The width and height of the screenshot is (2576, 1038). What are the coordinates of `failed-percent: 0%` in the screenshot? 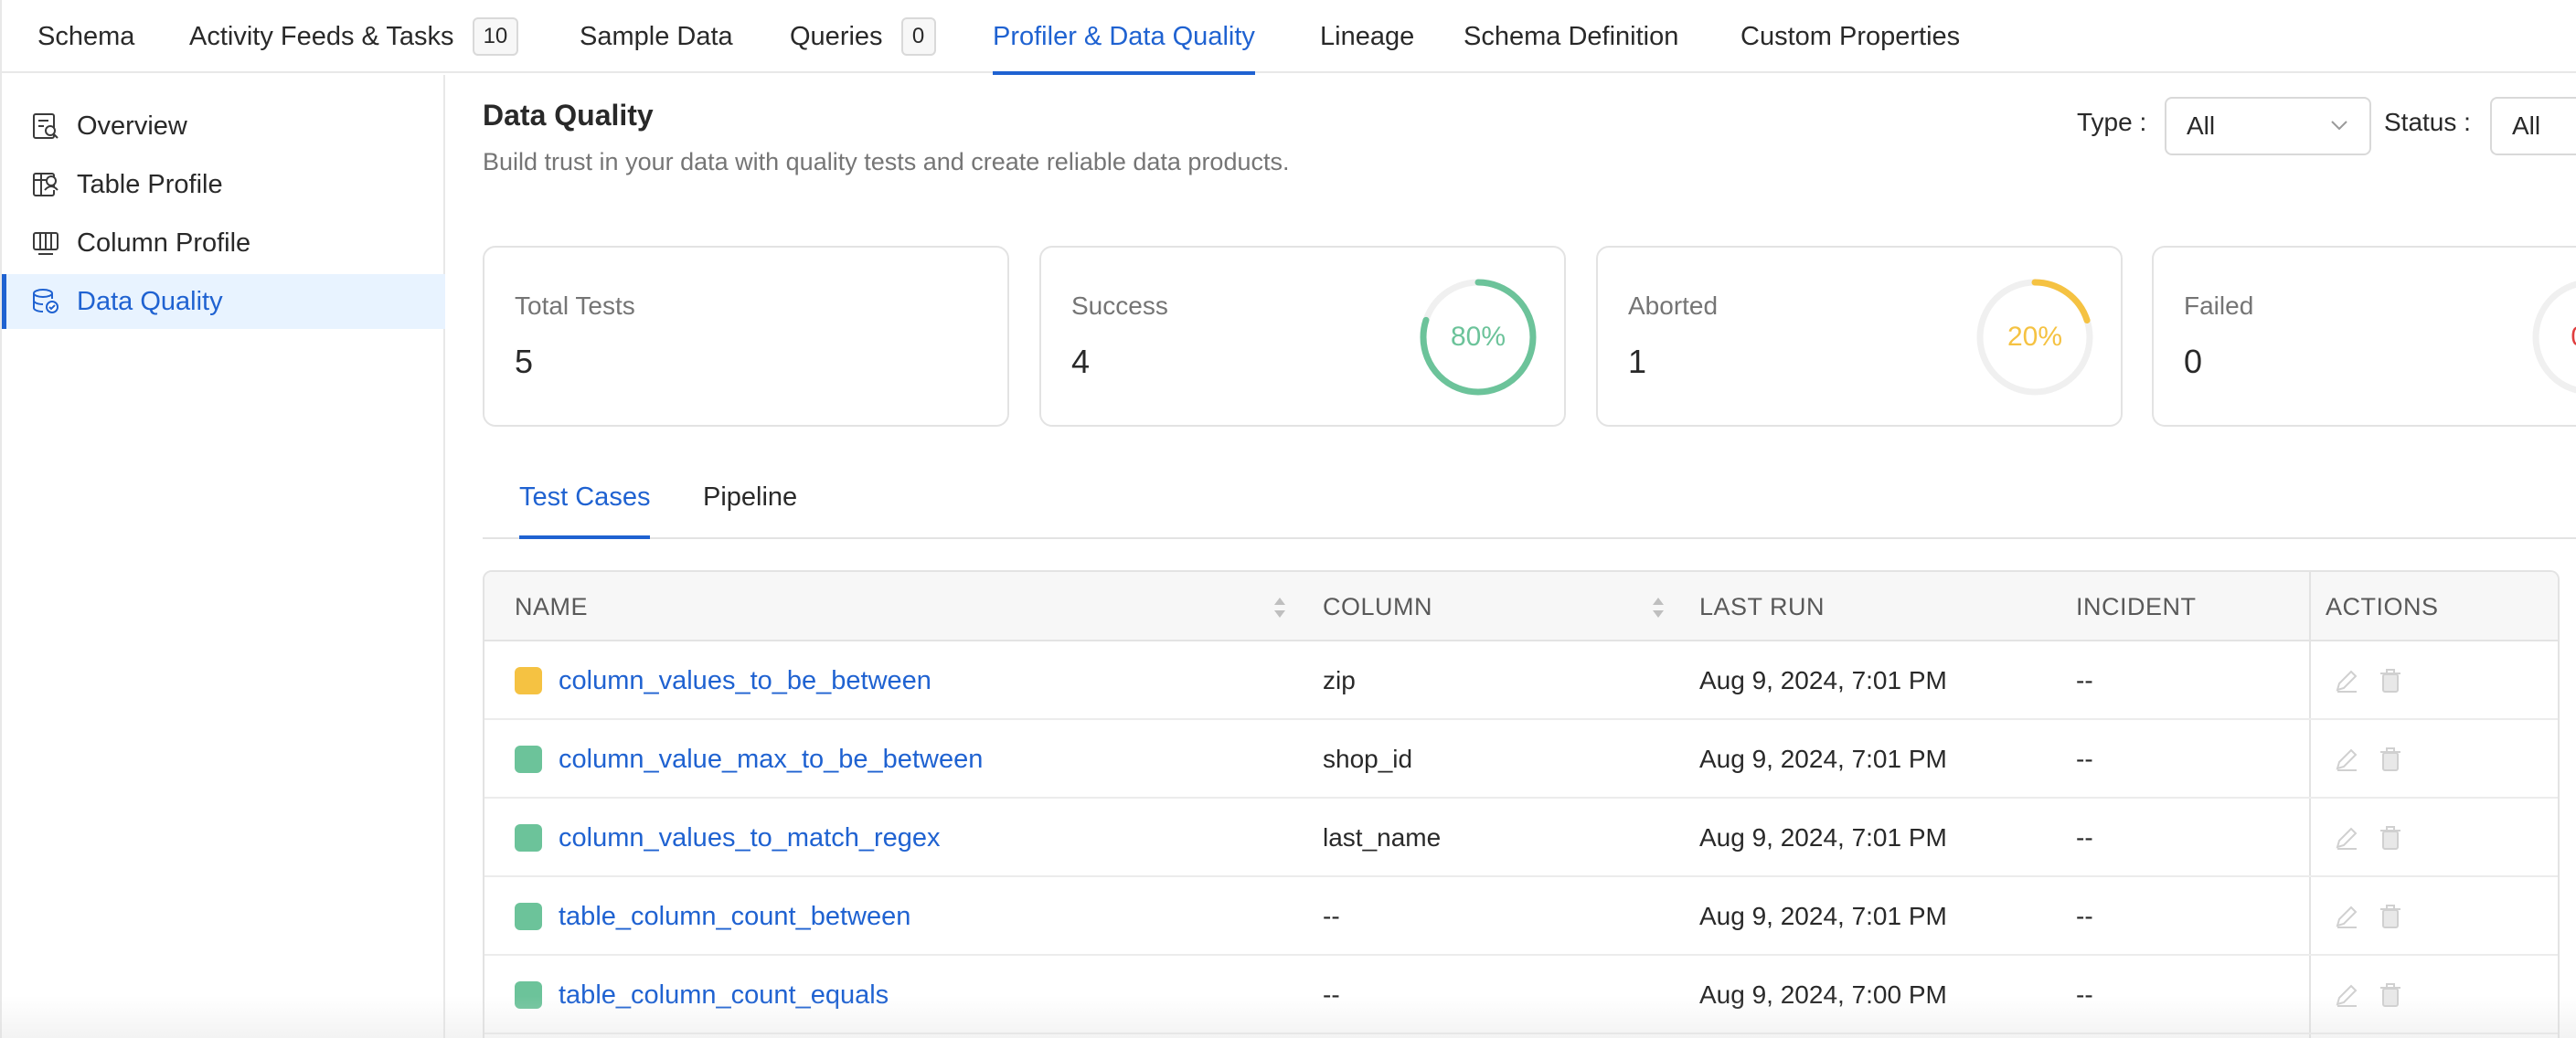 It's located at (2553, 337).